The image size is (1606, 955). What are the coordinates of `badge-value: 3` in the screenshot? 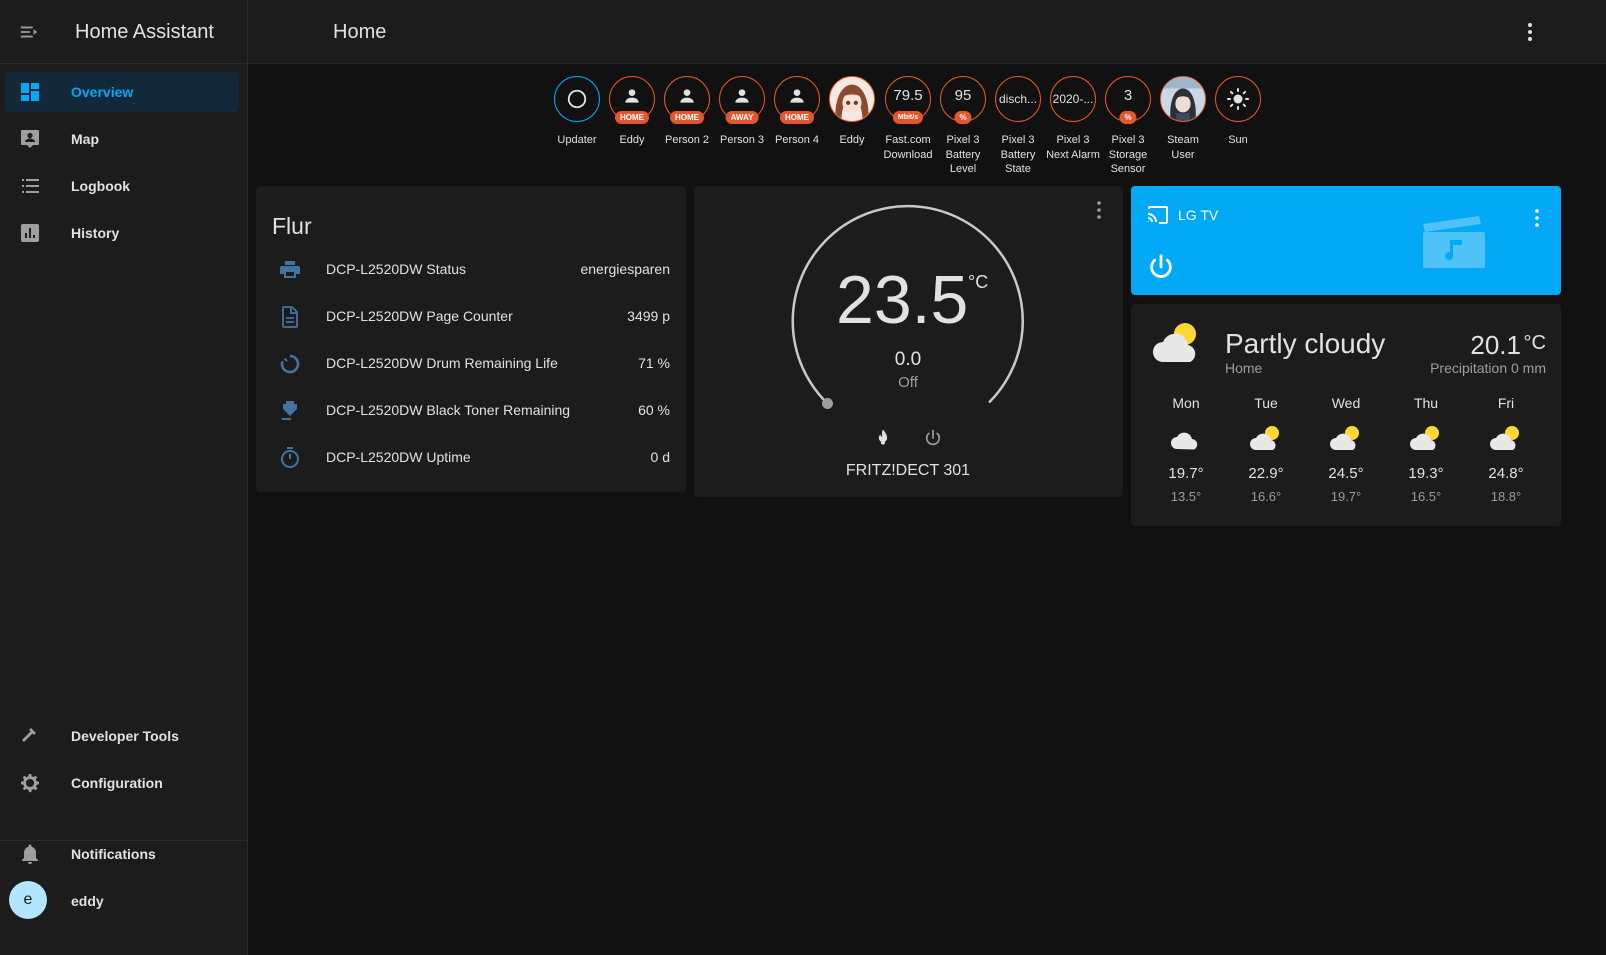 It's located at (1128, 95).